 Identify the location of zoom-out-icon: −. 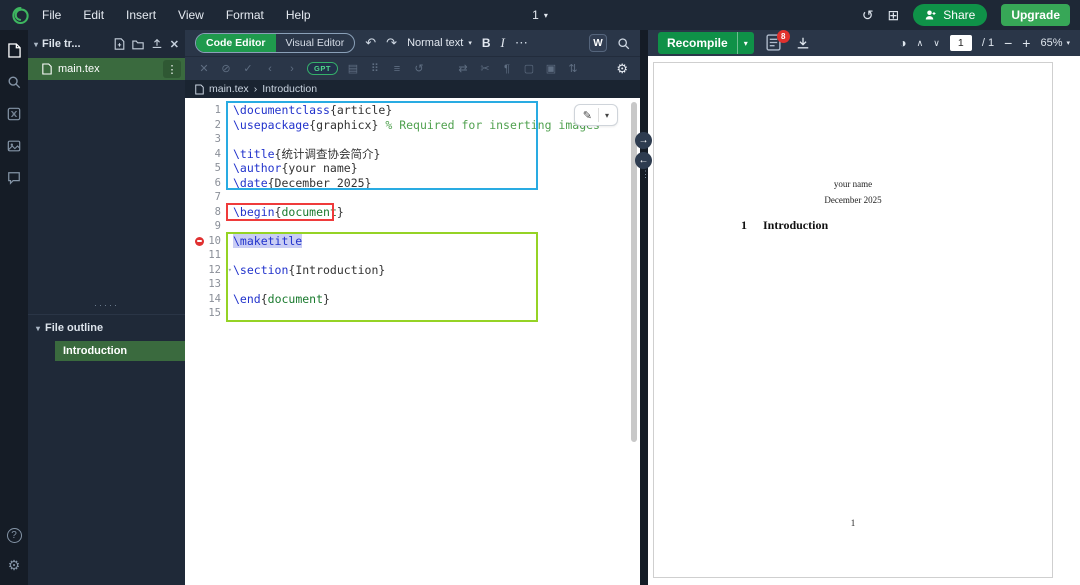
(1008, 43).